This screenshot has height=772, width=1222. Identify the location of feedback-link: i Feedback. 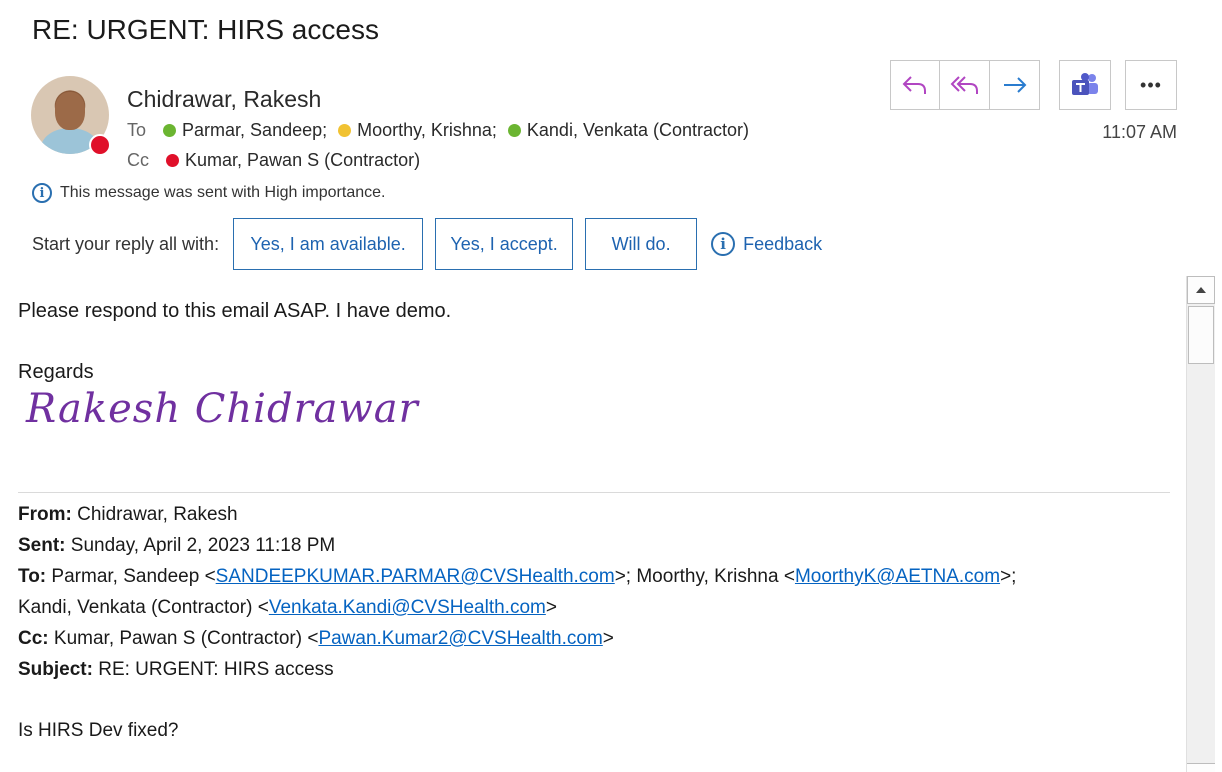
(766, 244).